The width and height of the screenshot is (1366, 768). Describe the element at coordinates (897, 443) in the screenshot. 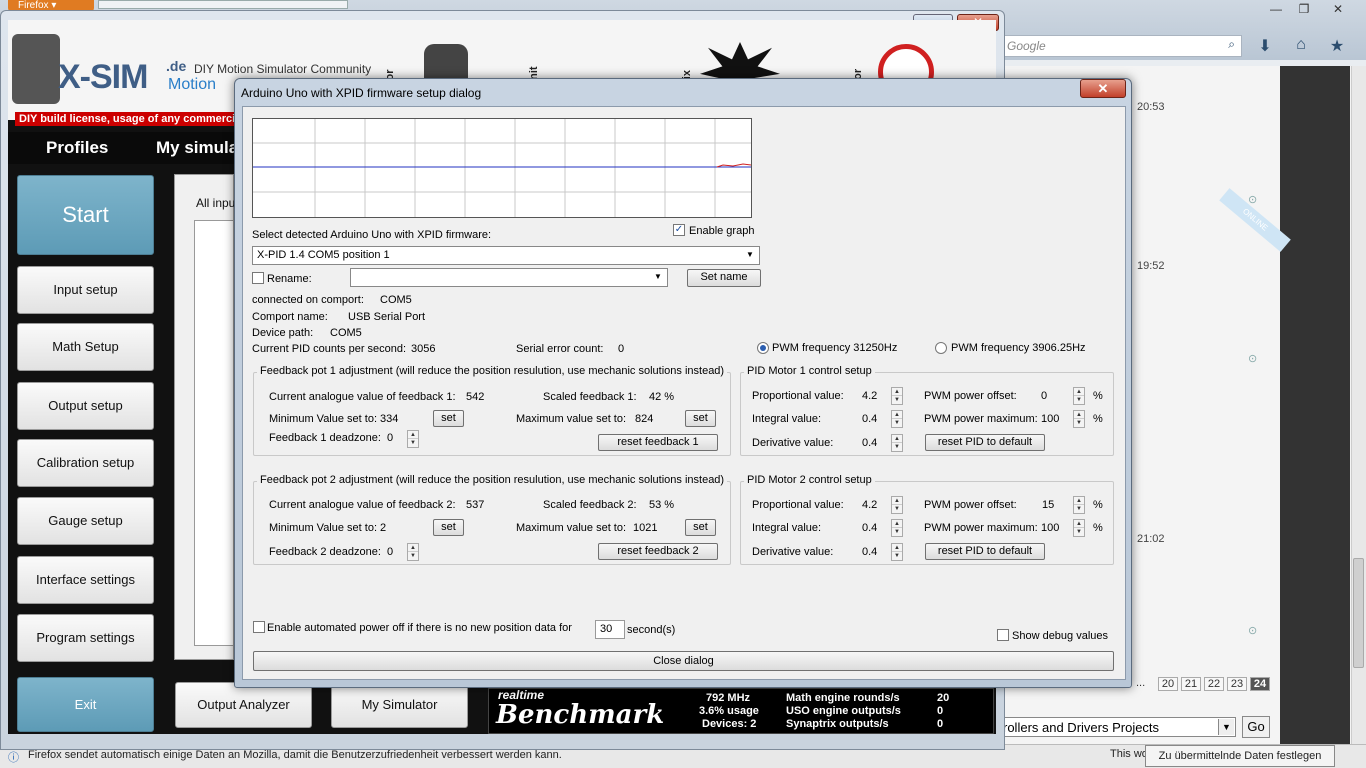

I see `pid1-der-spinner: ▲ ▼` at that location.